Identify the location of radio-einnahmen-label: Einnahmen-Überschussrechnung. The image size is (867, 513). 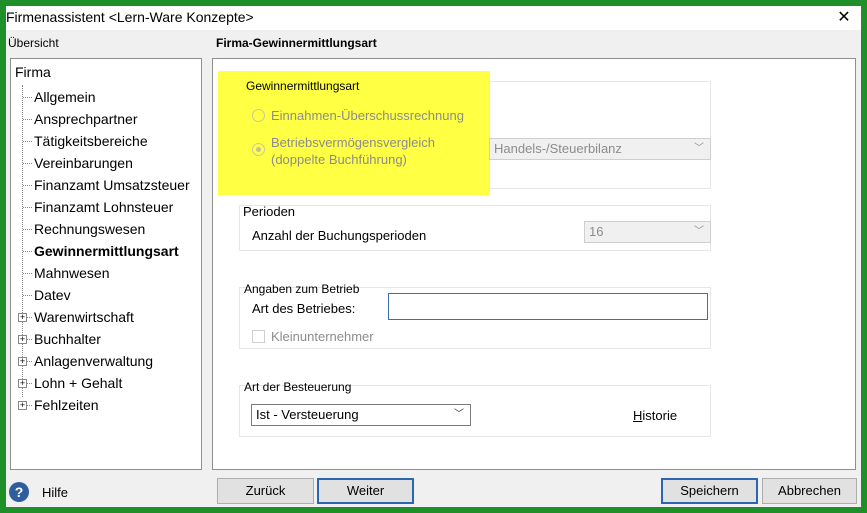
(367, 115).